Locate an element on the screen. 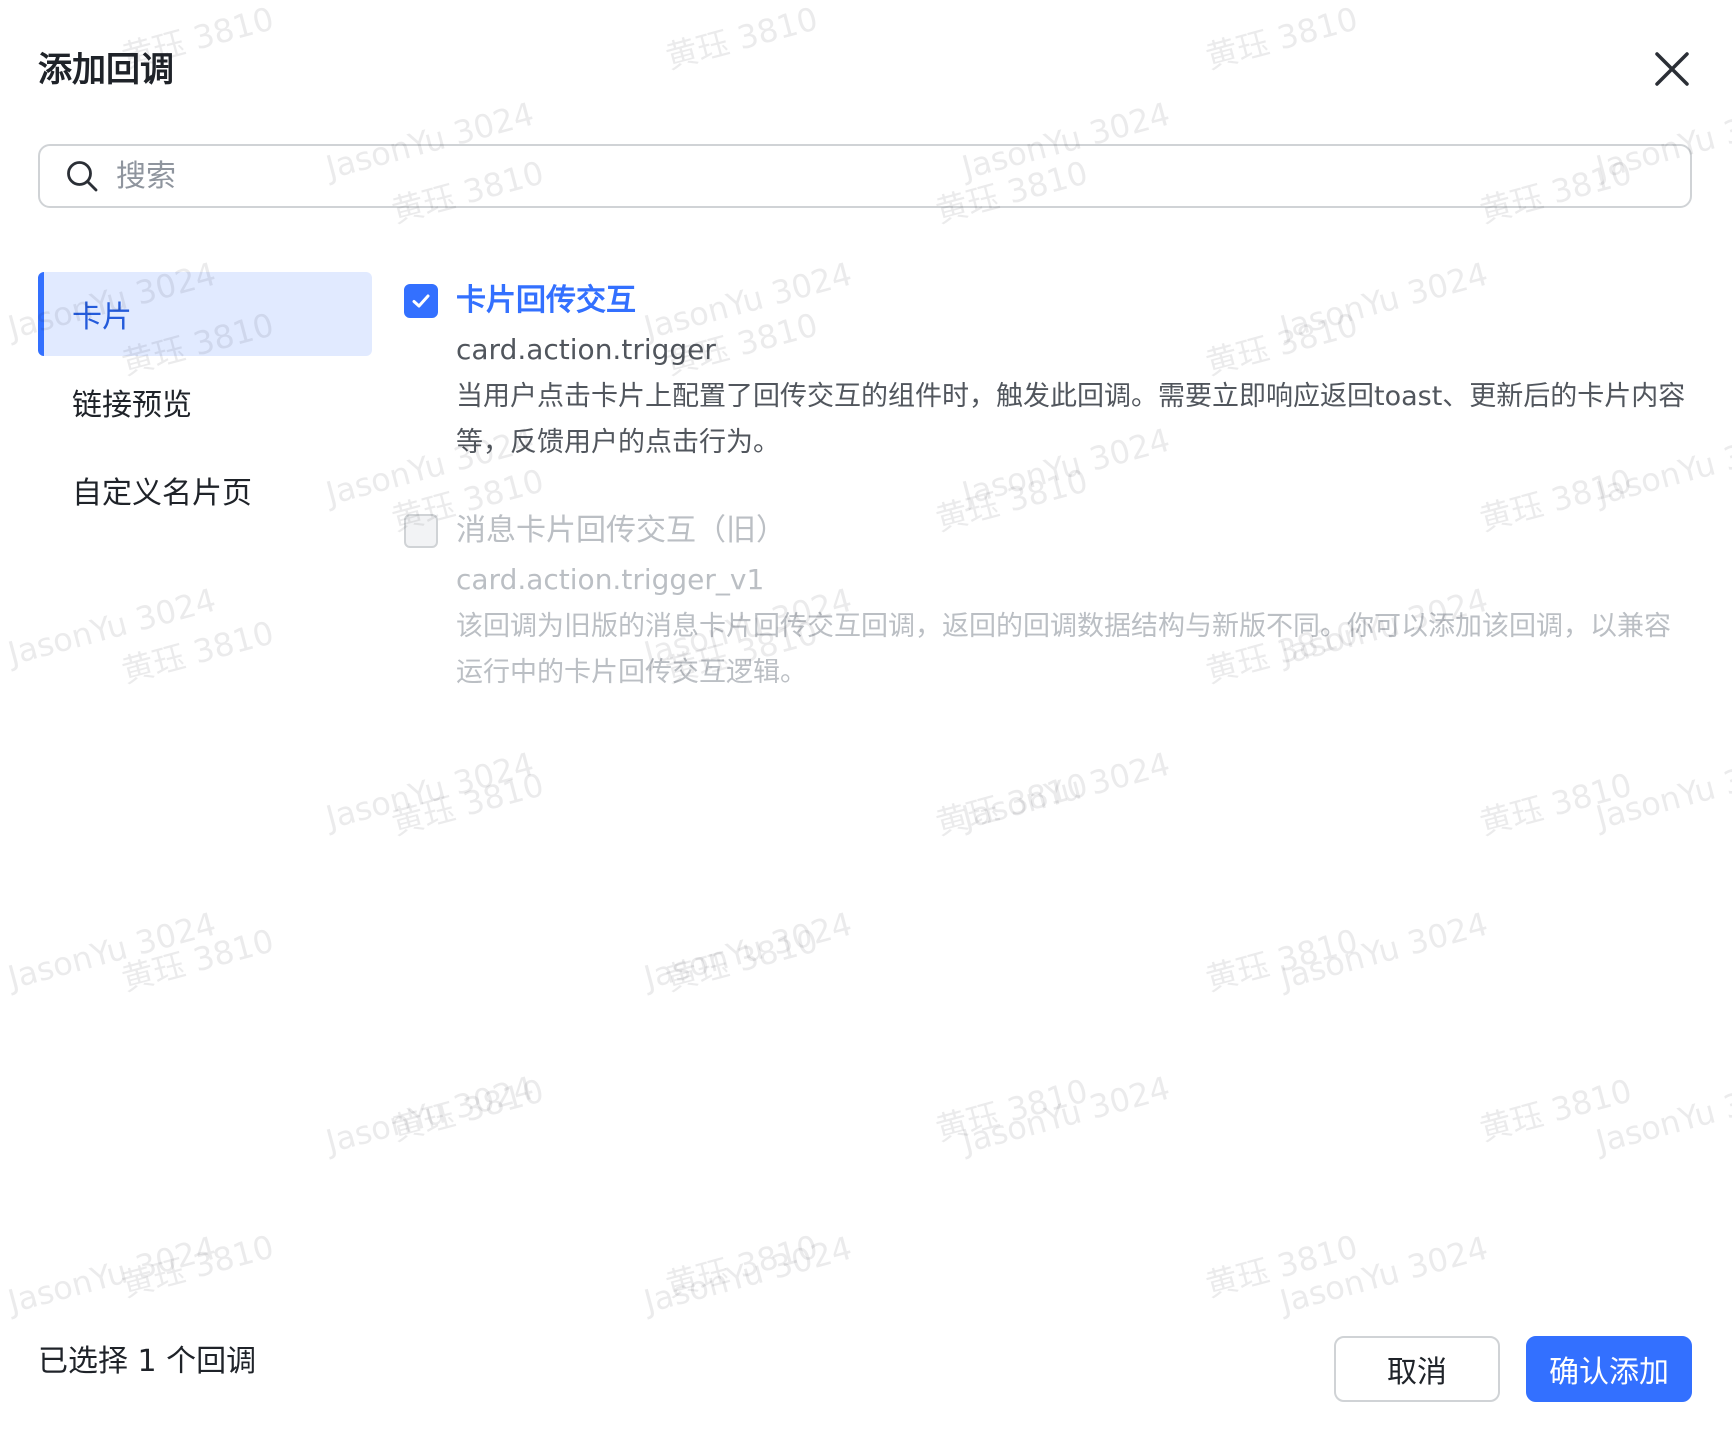 The height and width of the screenshot is (1444, 1732). search-input is located at coordinates (866, 176).